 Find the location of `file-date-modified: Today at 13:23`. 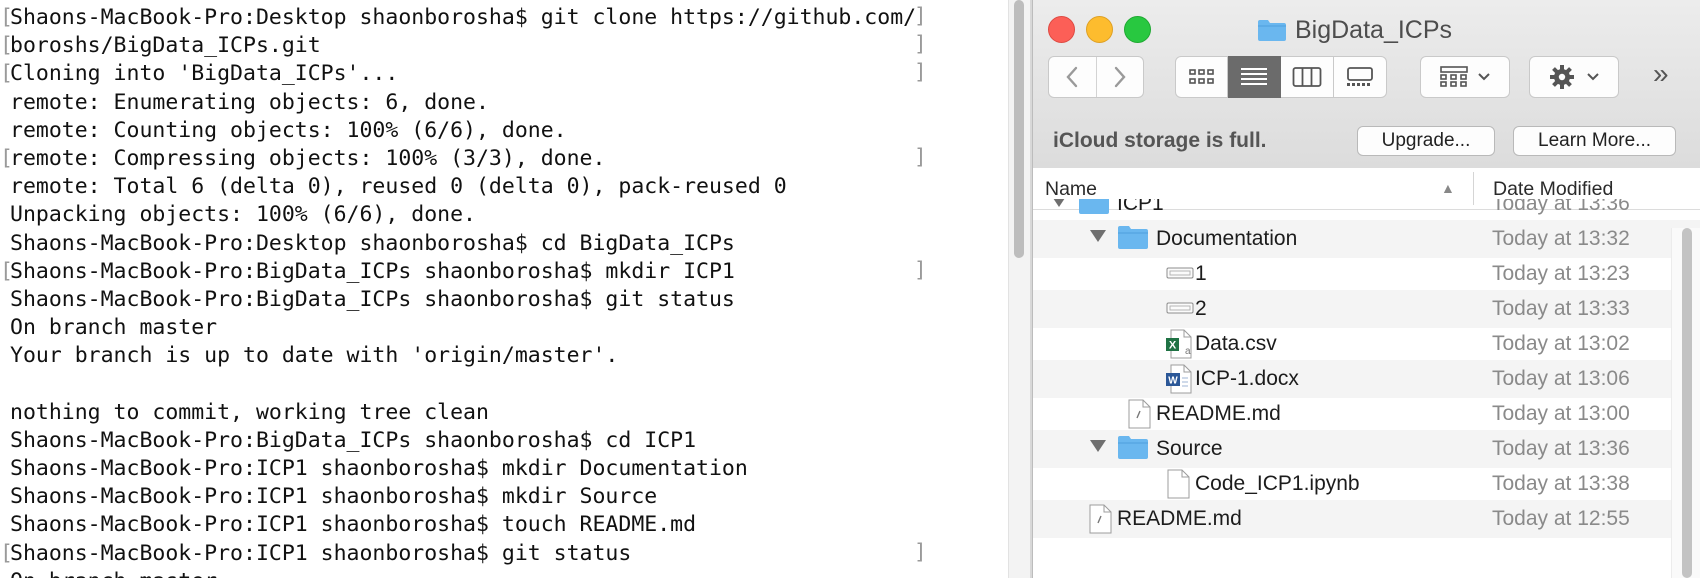

file-date-modified: Today at 13:23 is located at coordinates (1561, 273).